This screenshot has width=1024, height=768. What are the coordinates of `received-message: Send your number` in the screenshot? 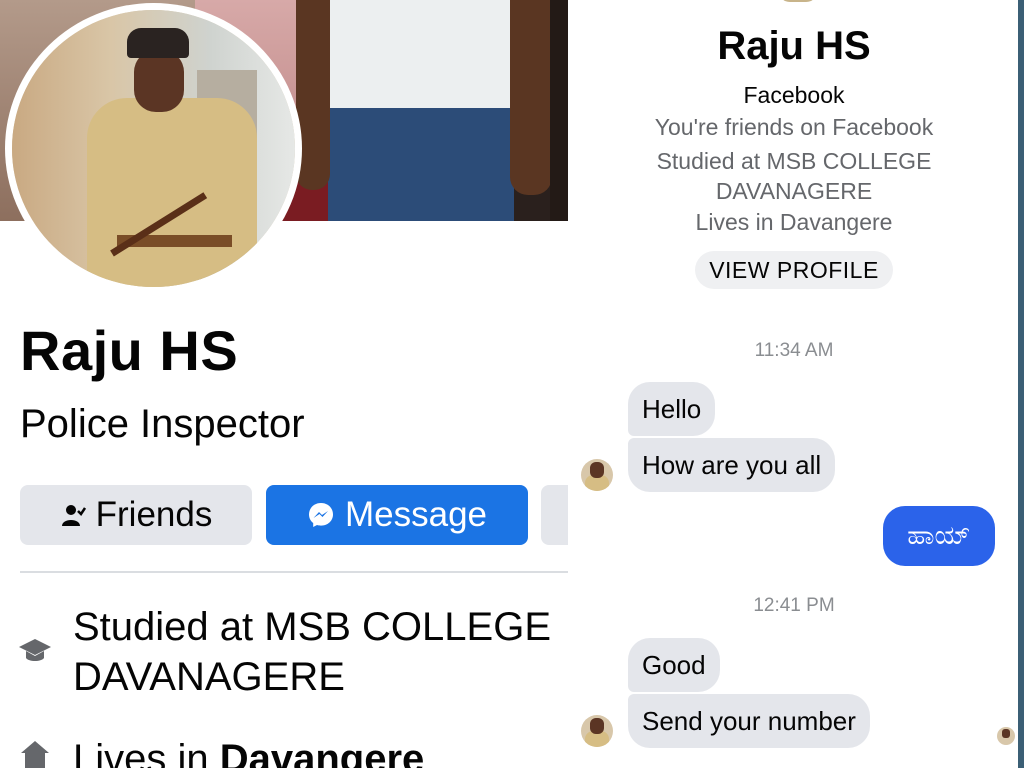 It's located at (749, 721).